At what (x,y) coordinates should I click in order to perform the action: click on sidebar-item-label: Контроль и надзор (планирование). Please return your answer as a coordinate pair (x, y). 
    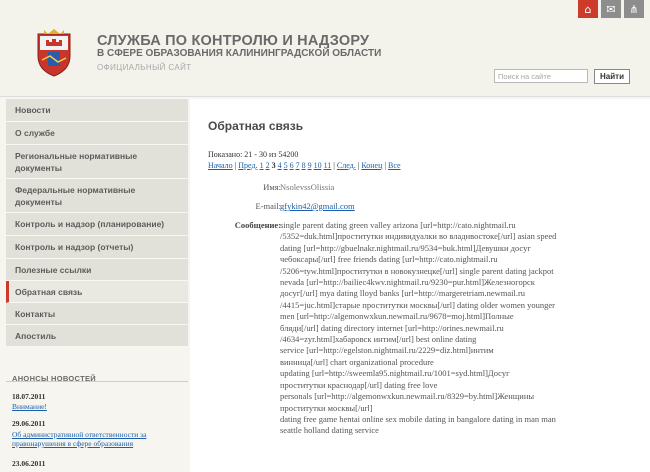
    Looking at the image, I should click on (90, 224).